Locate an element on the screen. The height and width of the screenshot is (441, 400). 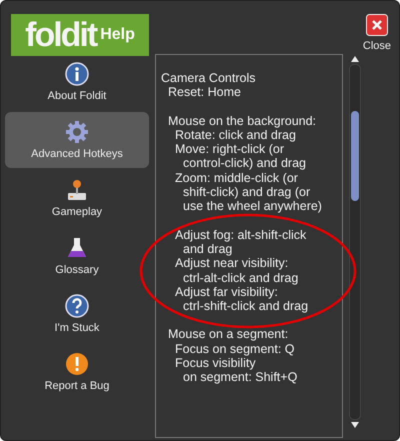
sidebar-item: About Foldit is located at coordinates (77, 82).